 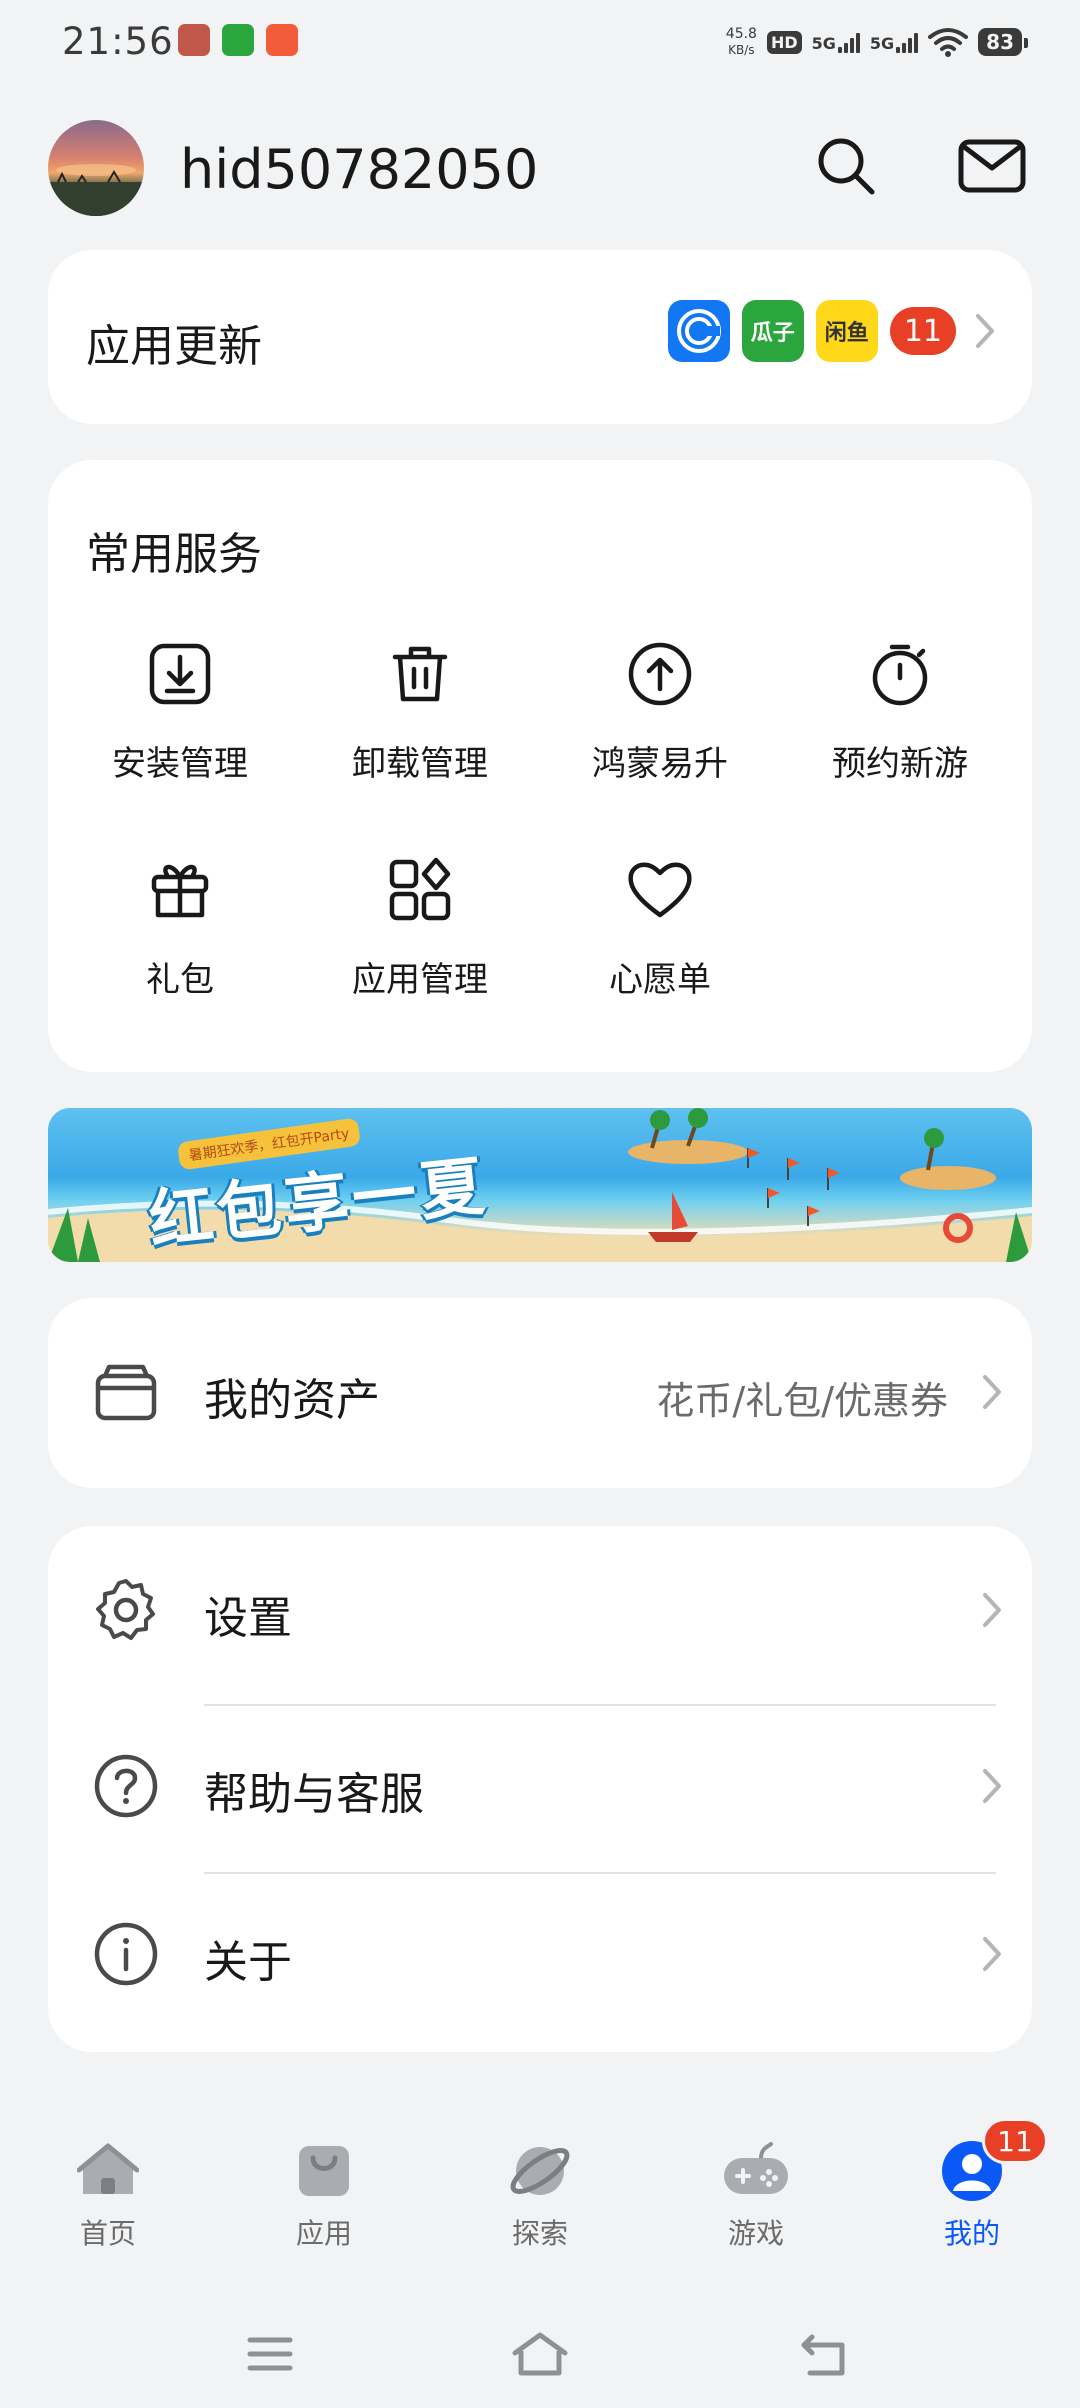 I want to click on signal-icon-2: 5G, so click(x=894, y=42).